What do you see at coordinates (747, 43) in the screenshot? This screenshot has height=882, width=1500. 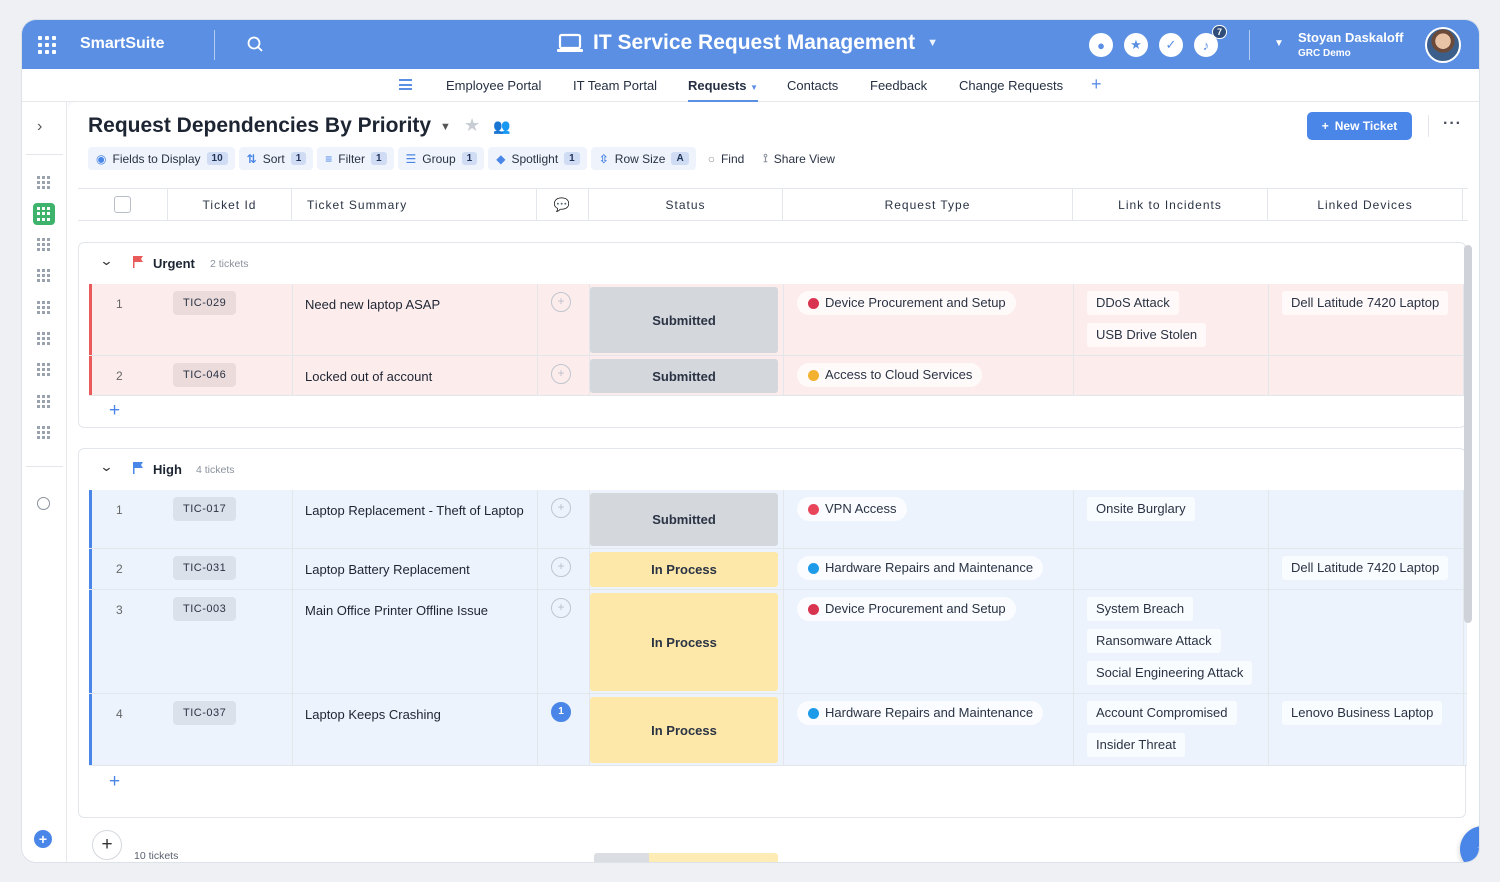 I see `workspace-title: IT Service Request Management ▼` at bounding box center [747, 43].